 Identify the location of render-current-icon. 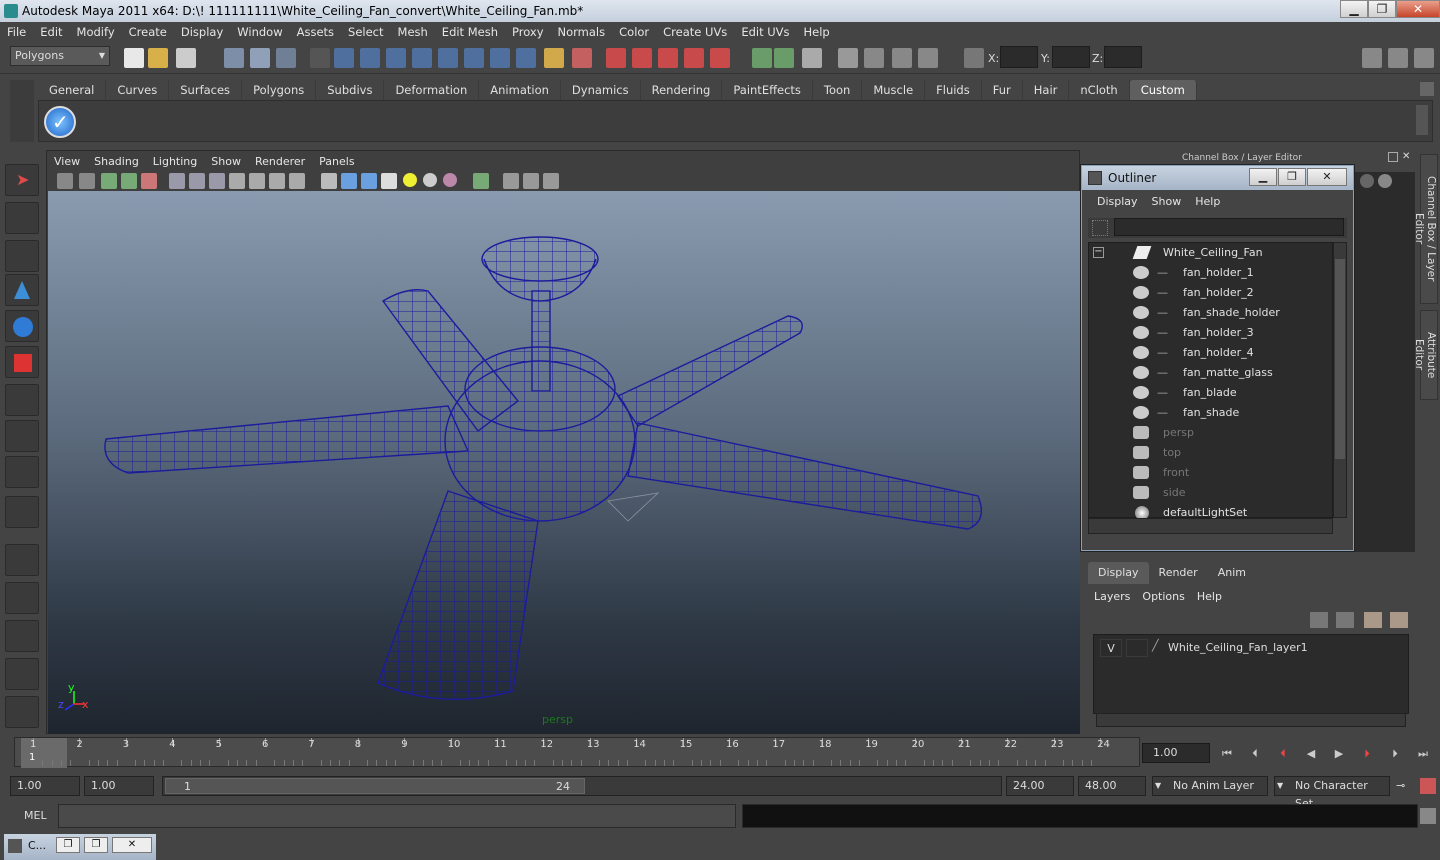
(874, 58).